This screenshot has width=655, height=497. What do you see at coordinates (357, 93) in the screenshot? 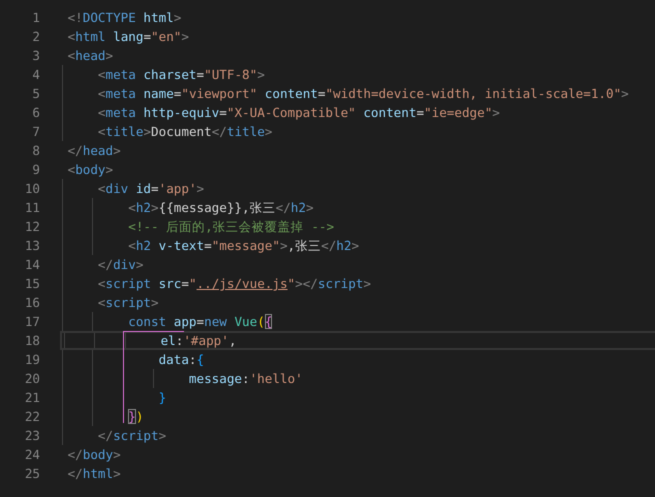
I see `code-line: <meta name="viewport" content="width=device-width, initial-scale=1.0">` at bounding box center [357, 93].